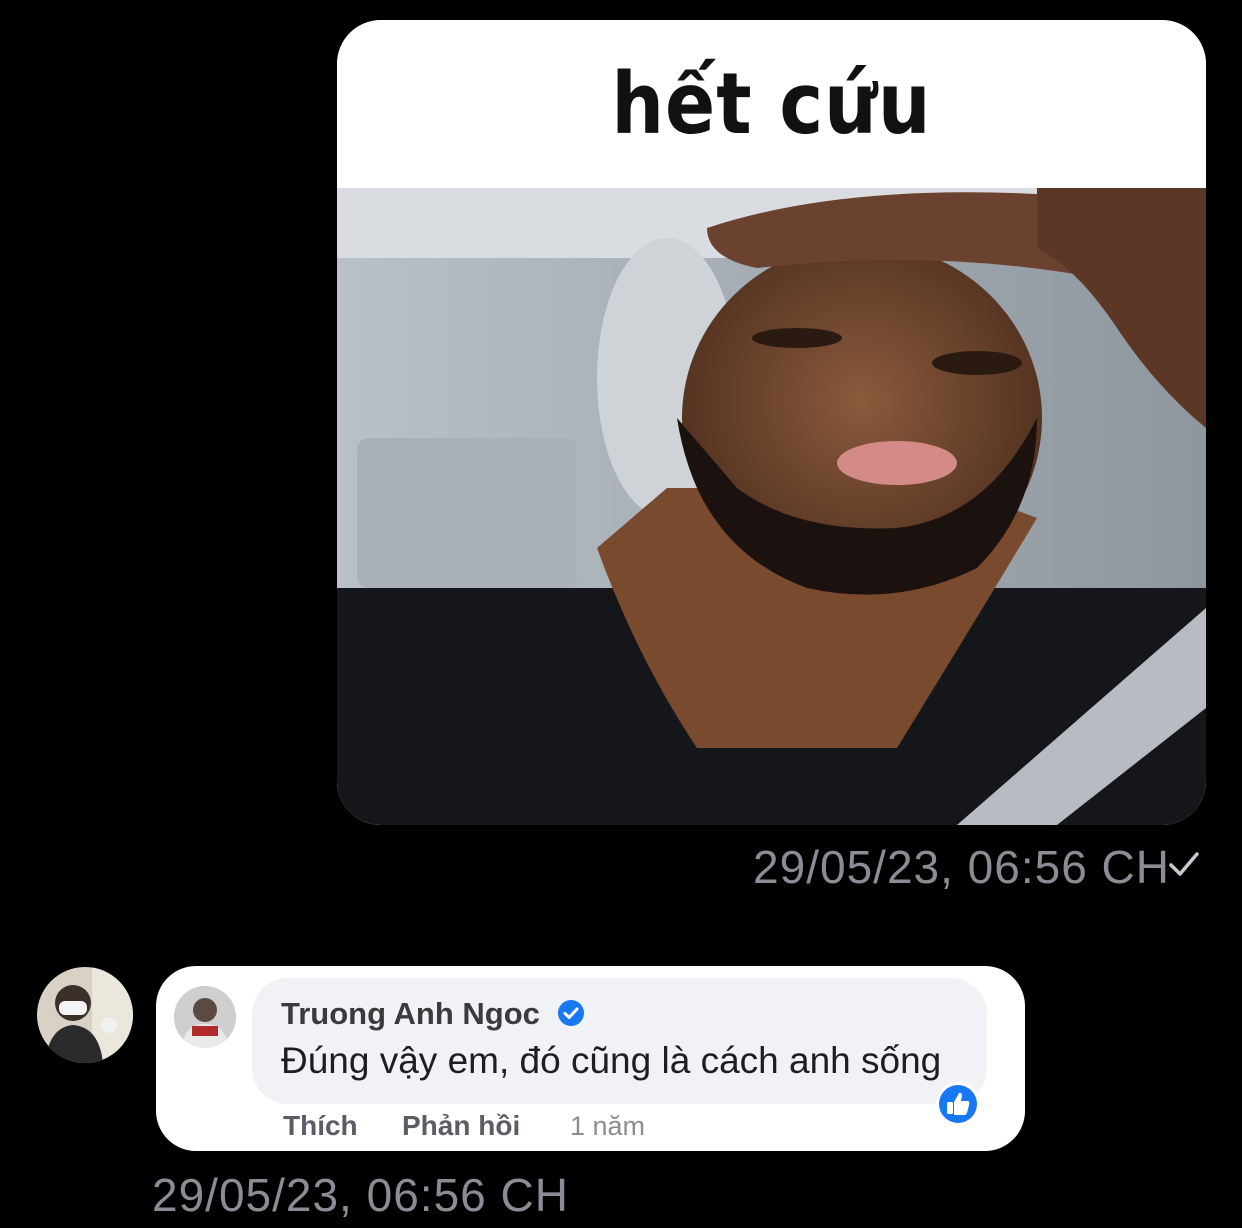 Image resolution: width=1242 pixels, height=1228 pixels. I want to click on reply-action: Phản hồi, so click(461, 1126).